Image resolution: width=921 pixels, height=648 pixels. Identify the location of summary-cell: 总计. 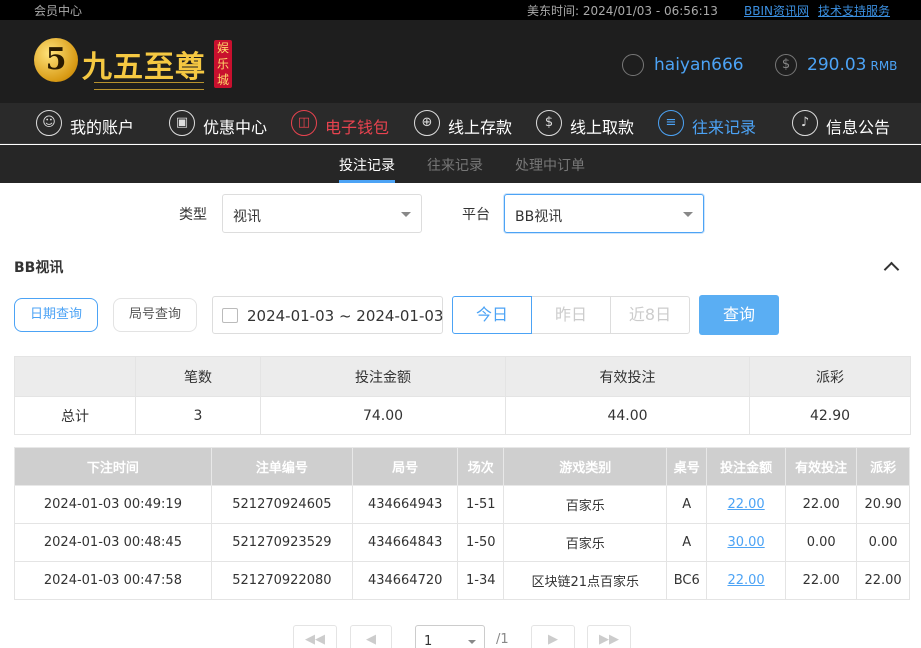
(75, 415).